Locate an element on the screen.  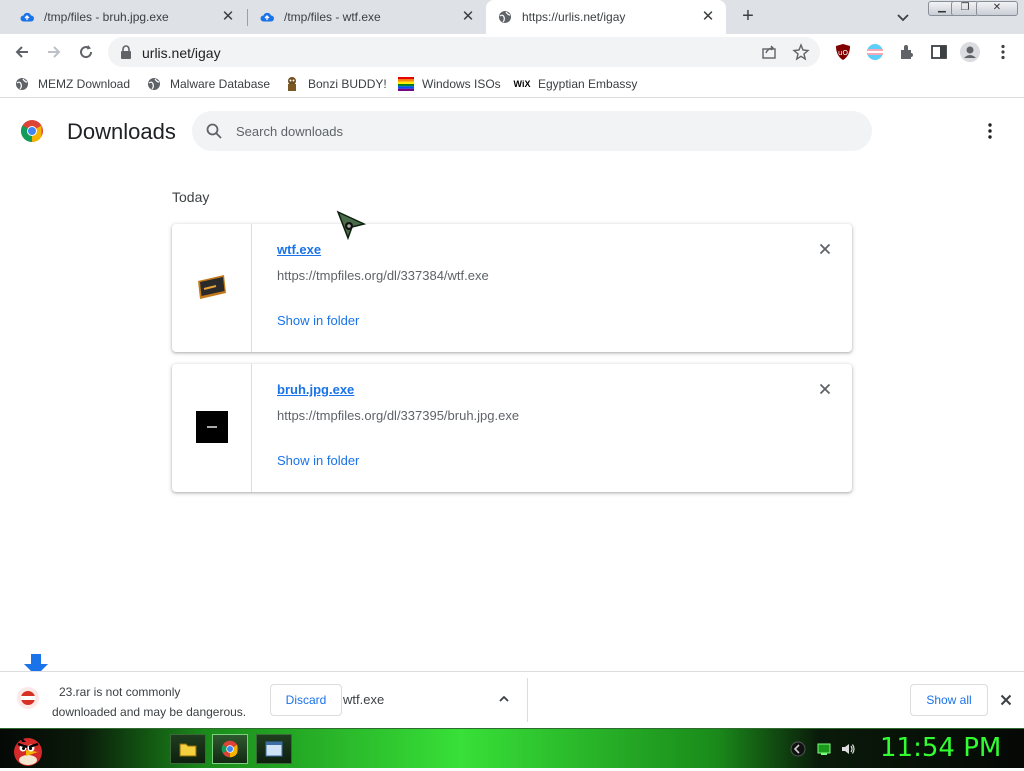
profile-avatar-icon is located at coordinates (970, 52).